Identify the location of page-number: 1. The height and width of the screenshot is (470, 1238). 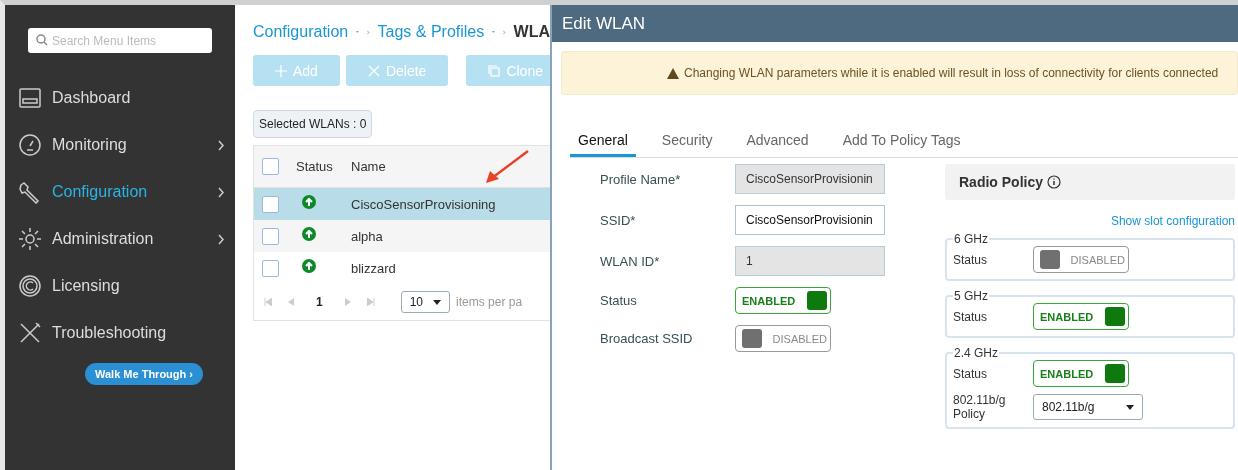
(319, 302).